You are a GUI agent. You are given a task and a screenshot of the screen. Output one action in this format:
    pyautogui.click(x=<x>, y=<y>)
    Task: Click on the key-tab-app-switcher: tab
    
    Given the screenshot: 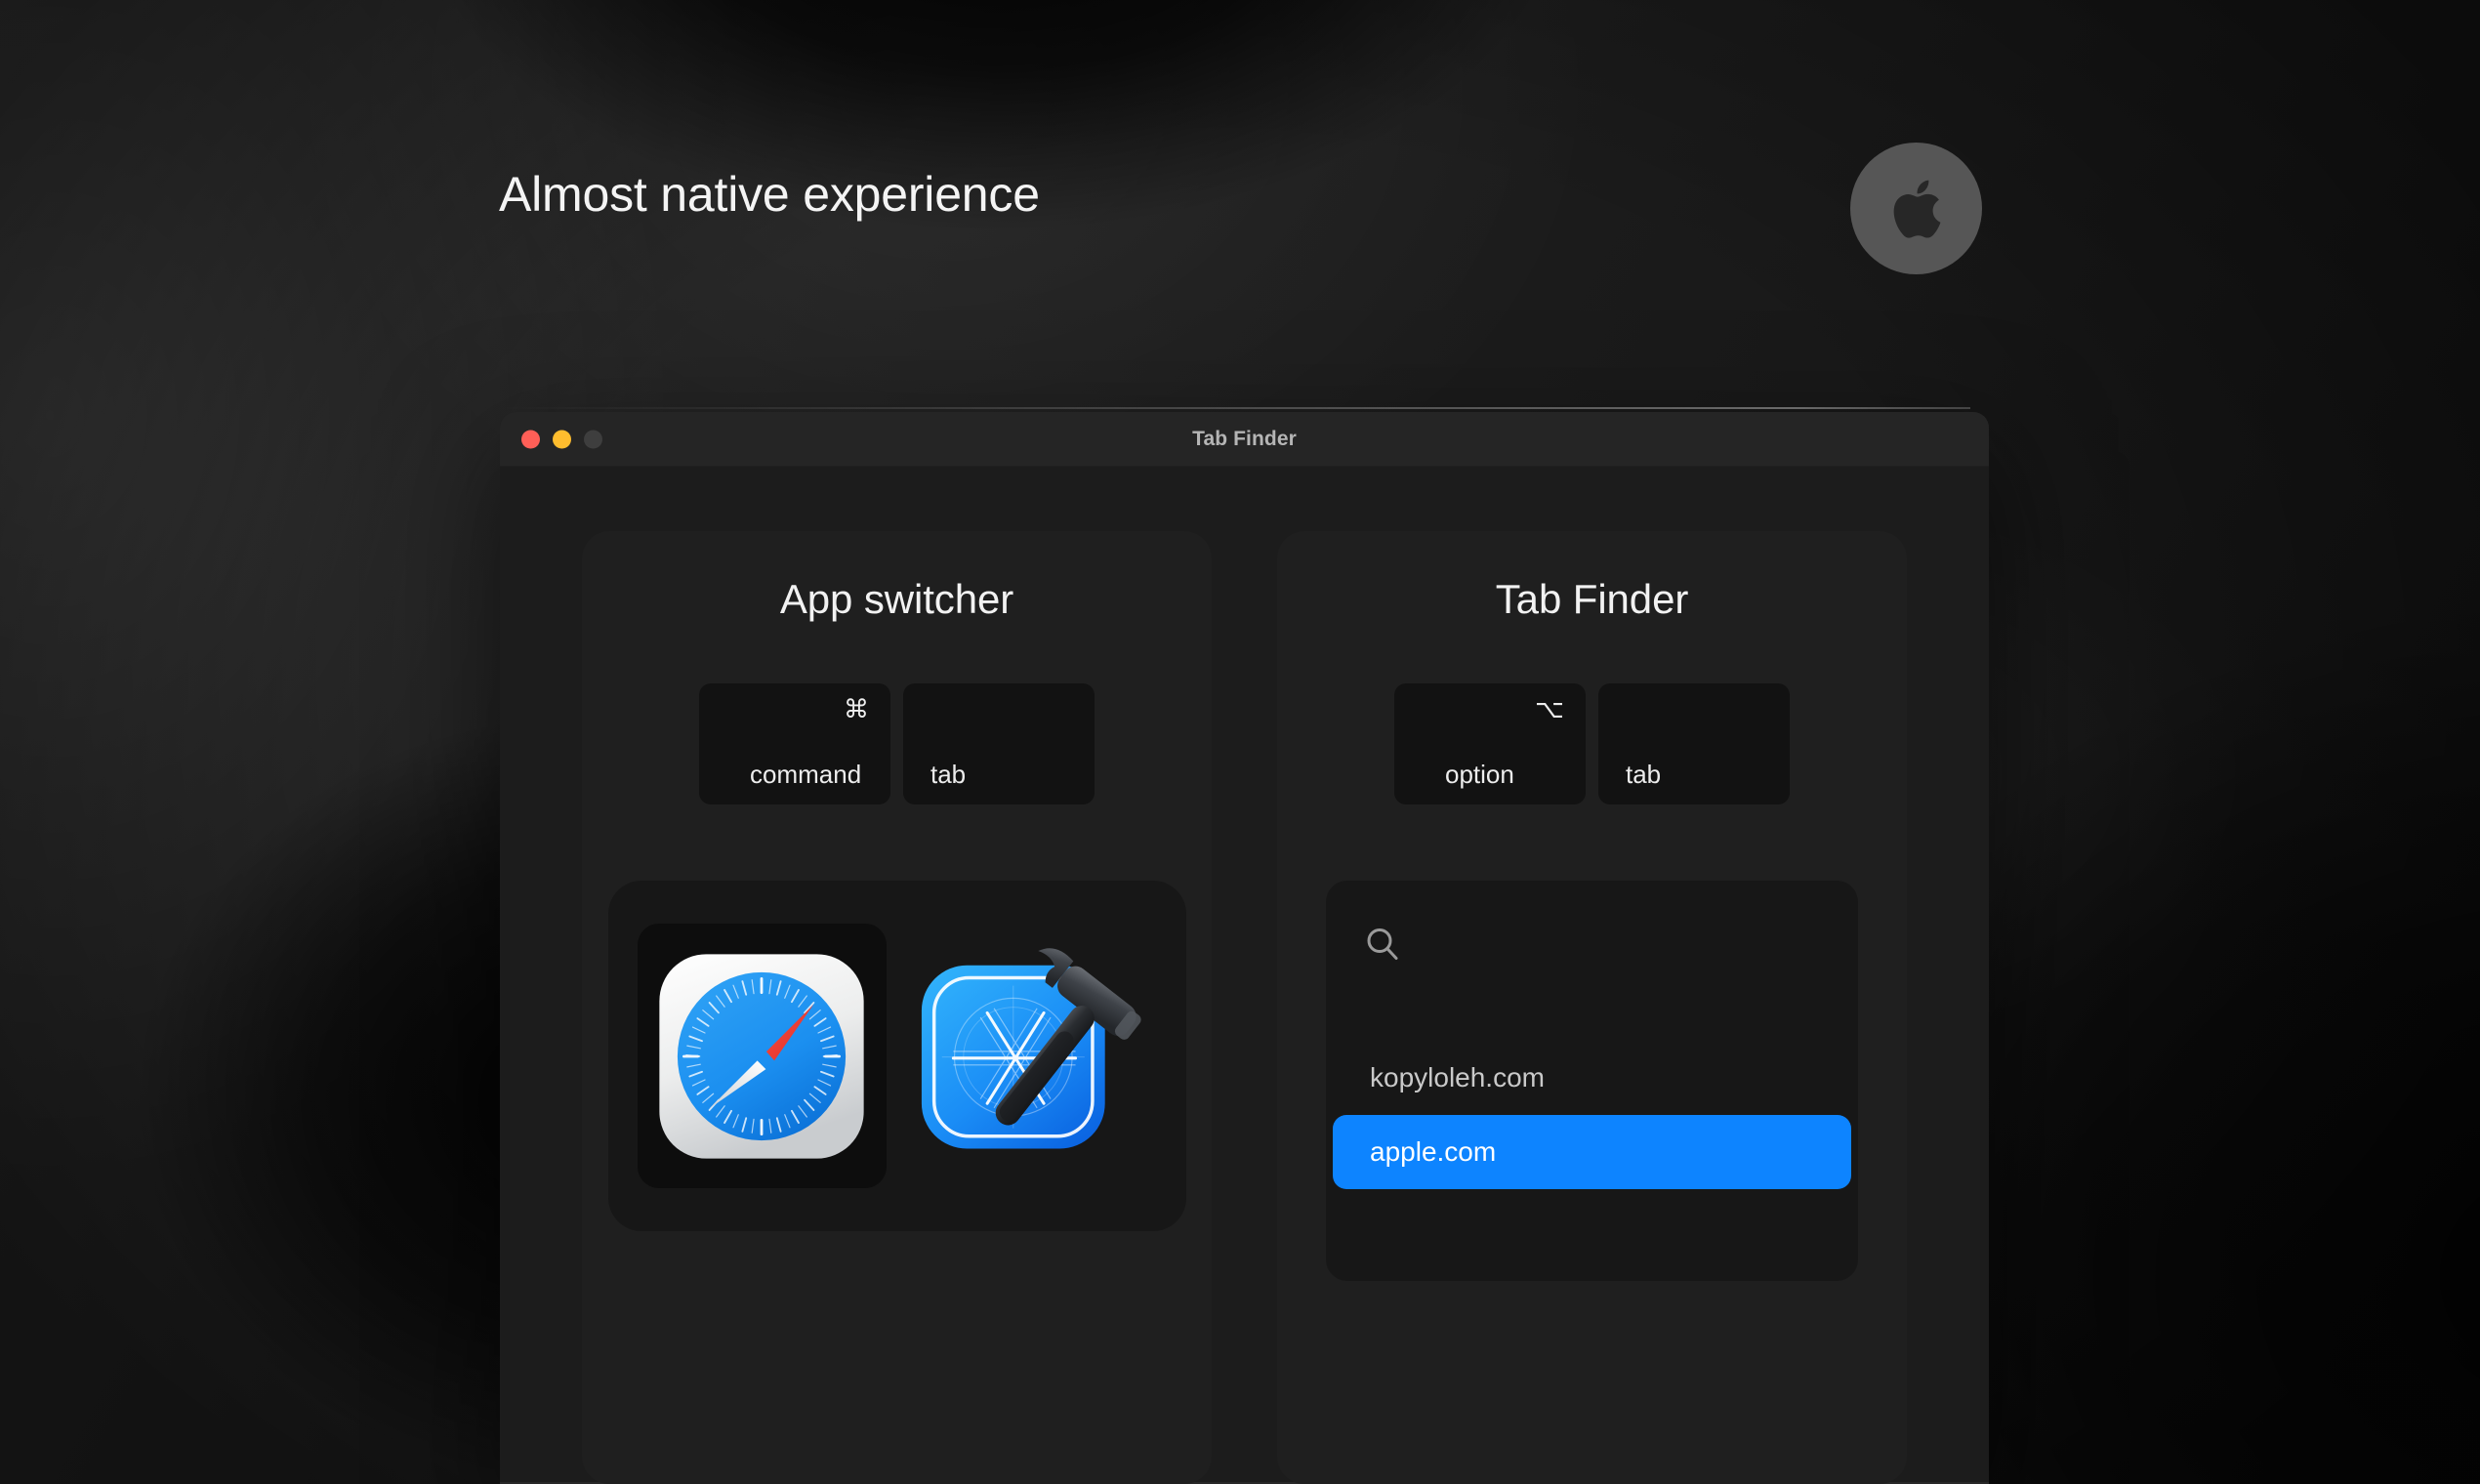 What is the action you would take?
    pyautogui.click(x=999, y=744)
    